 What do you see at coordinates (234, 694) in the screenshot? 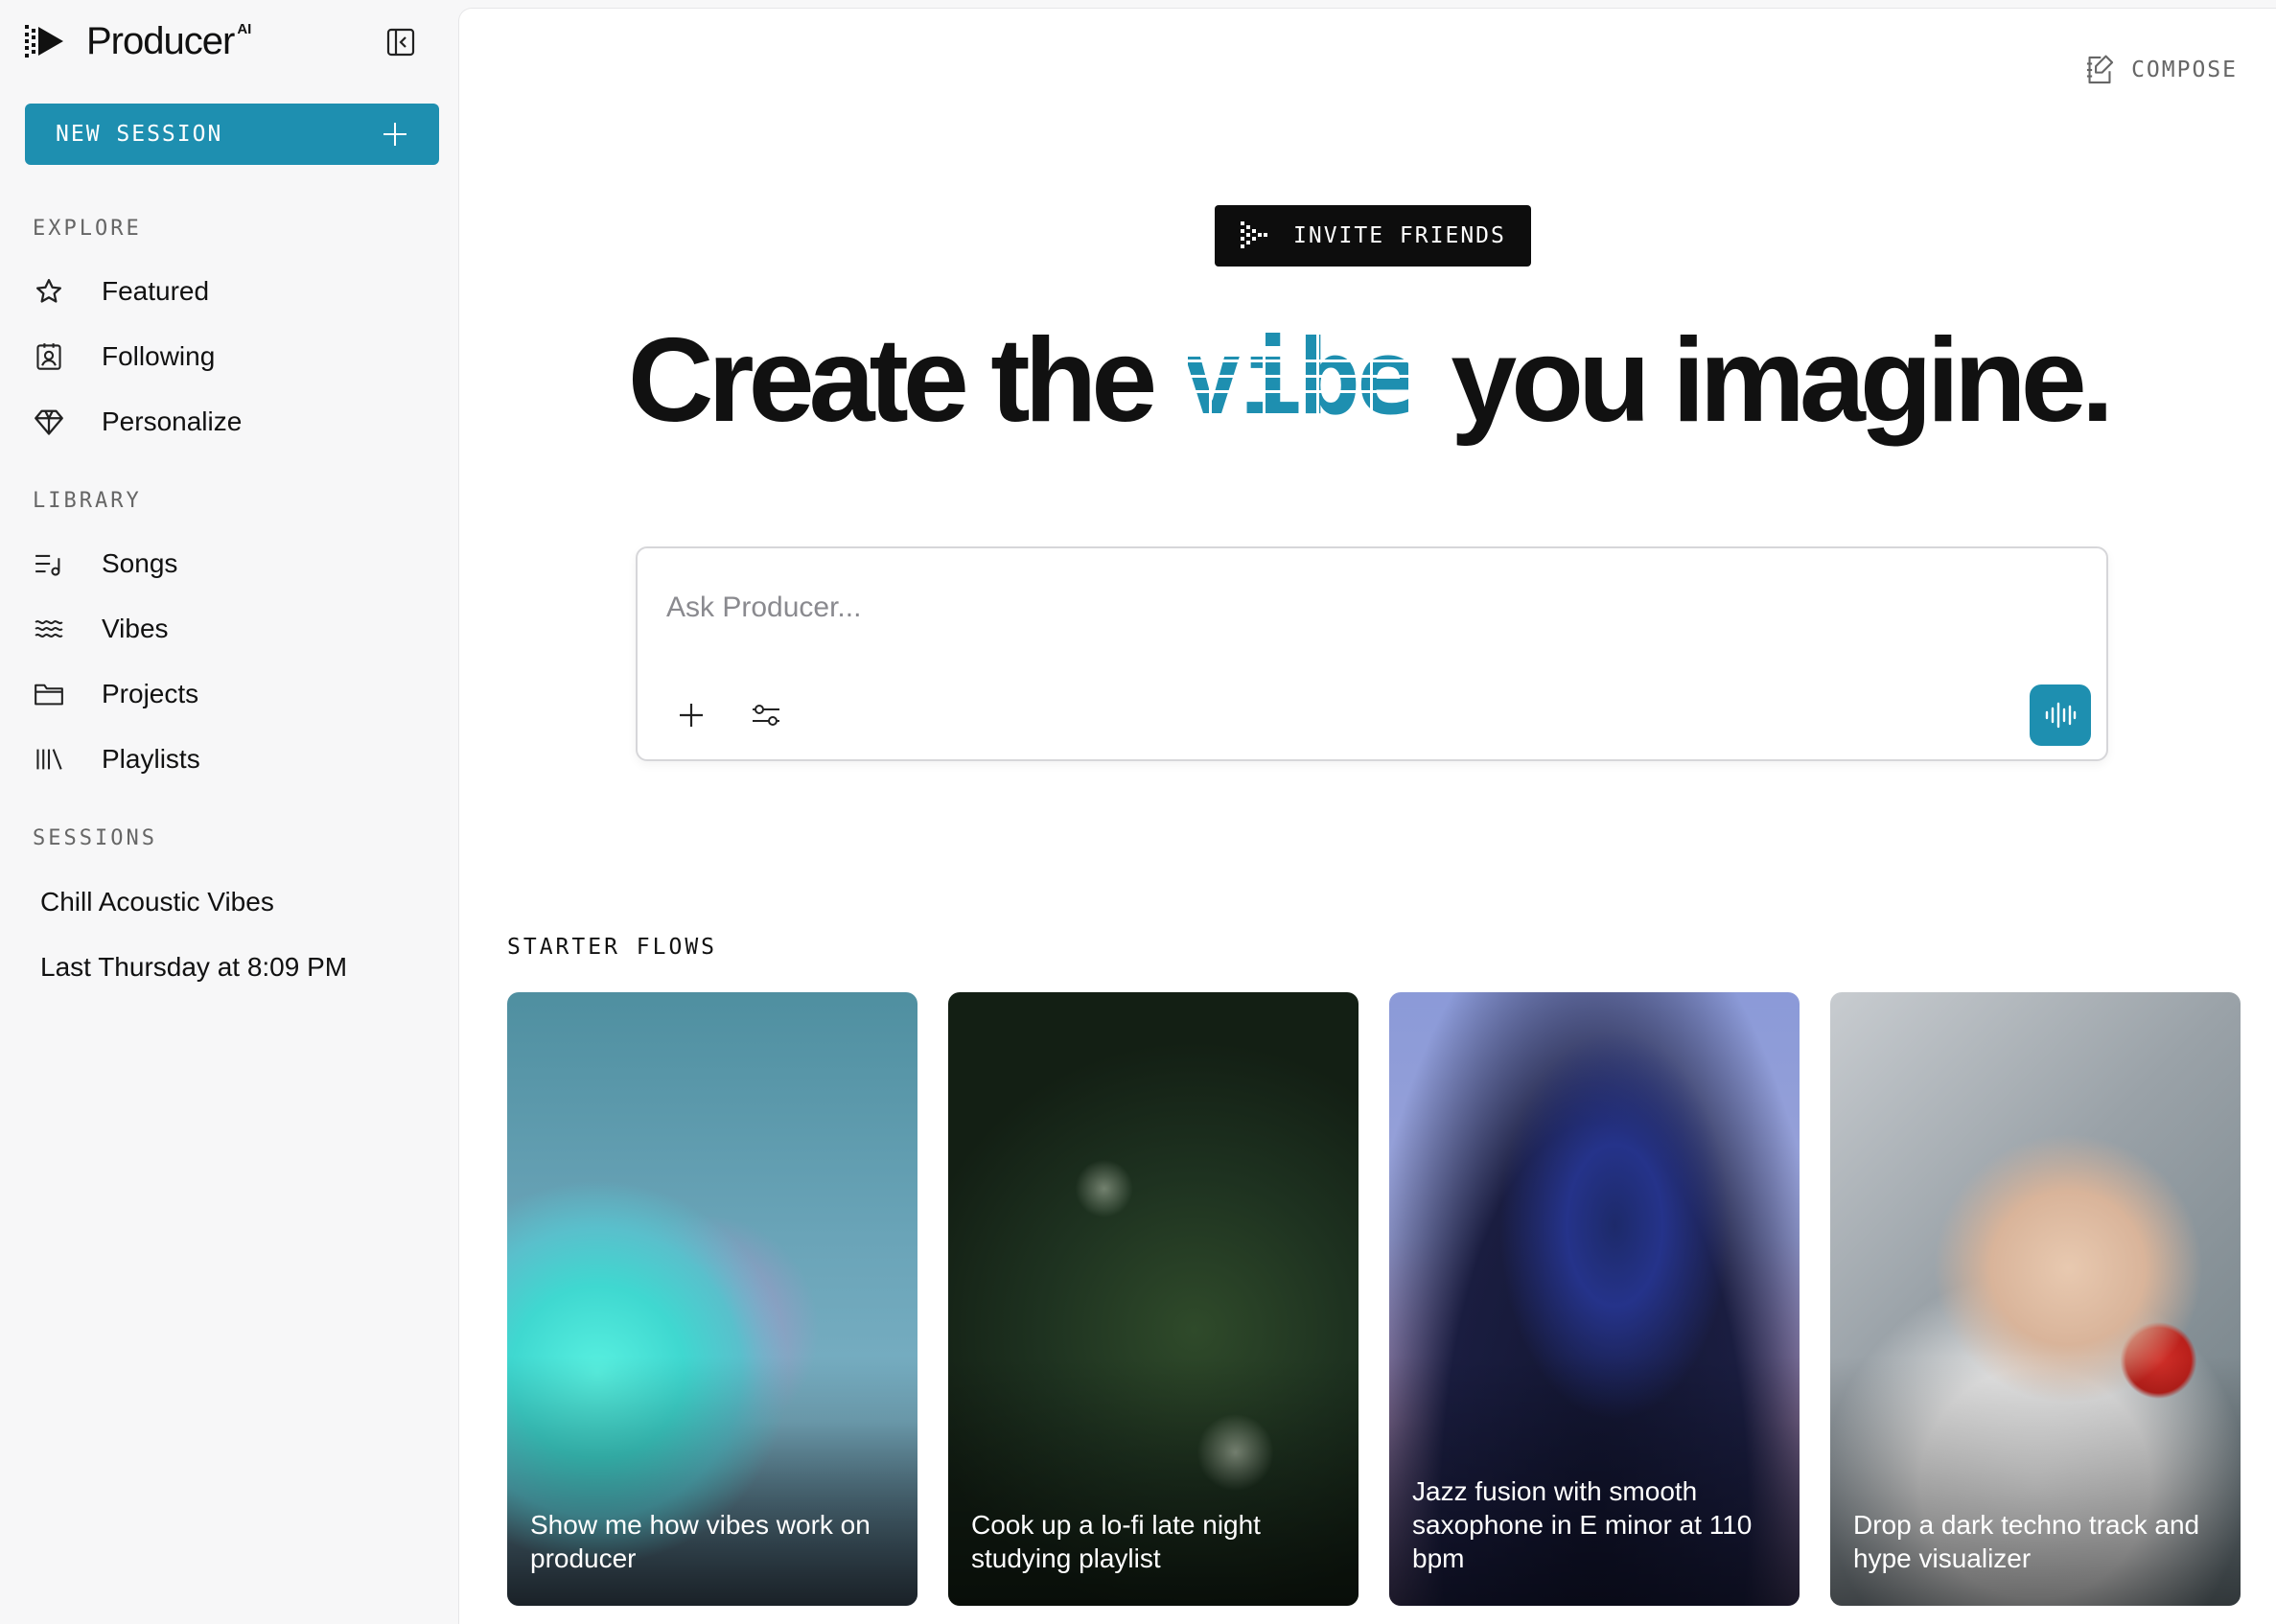
I see `sidebar-item-projects: Projects` at bounding box center [234, 694].